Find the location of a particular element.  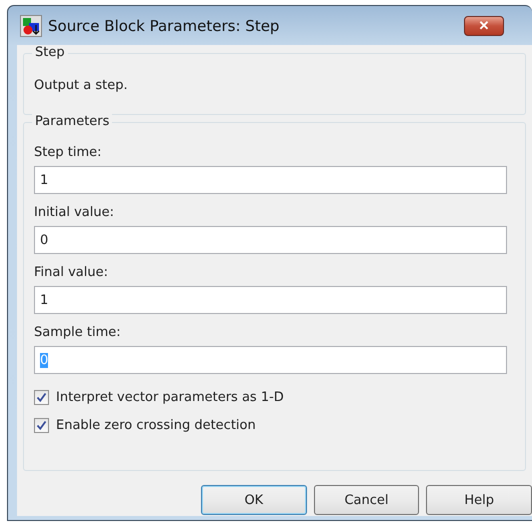

ok-button: OK is located at coordinates (254, 500).